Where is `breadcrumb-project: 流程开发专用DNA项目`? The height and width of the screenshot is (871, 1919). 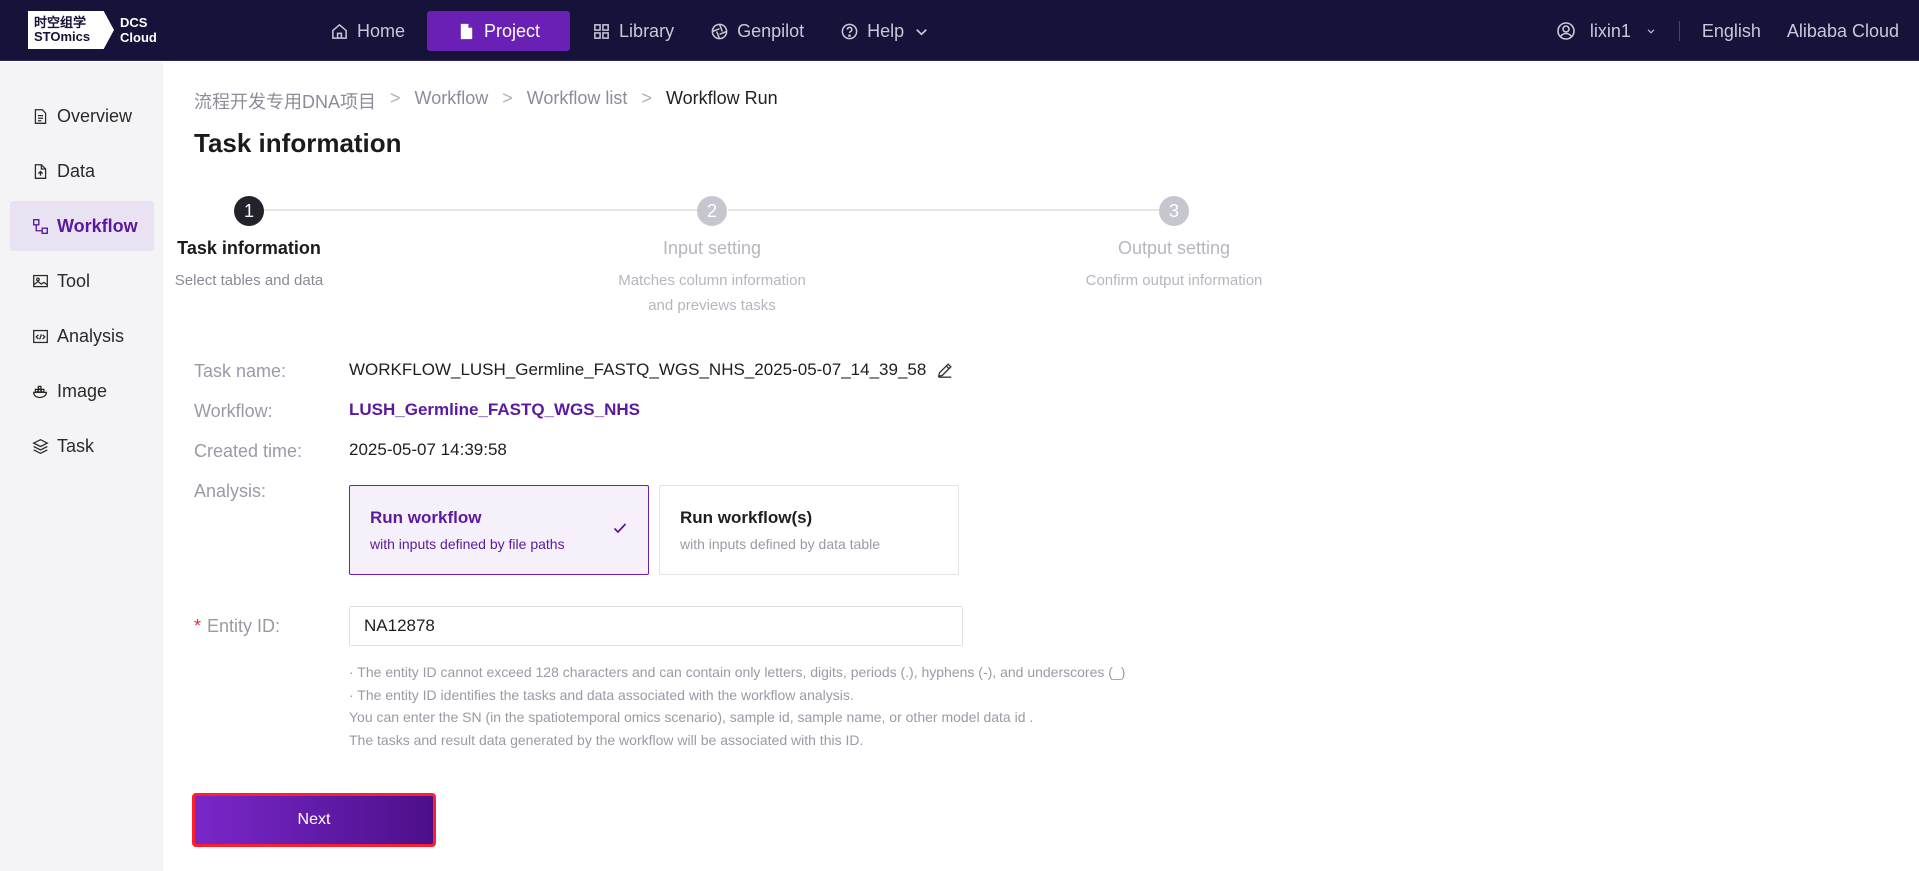 breadcrumb-project: 流程开发专用DNA项目 is located at coordinates (285, 101).